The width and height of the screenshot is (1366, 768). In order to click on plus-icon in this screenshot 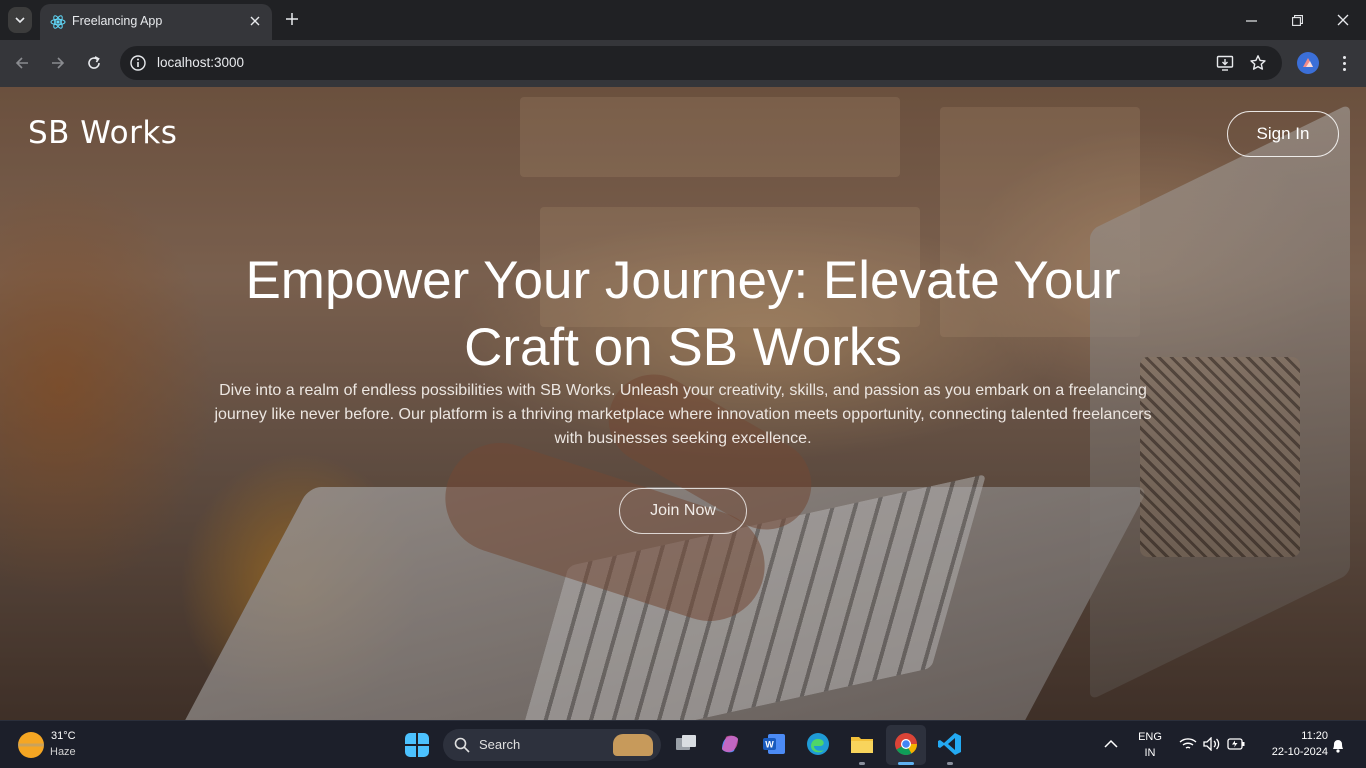, I will do `click(292, 19)`.